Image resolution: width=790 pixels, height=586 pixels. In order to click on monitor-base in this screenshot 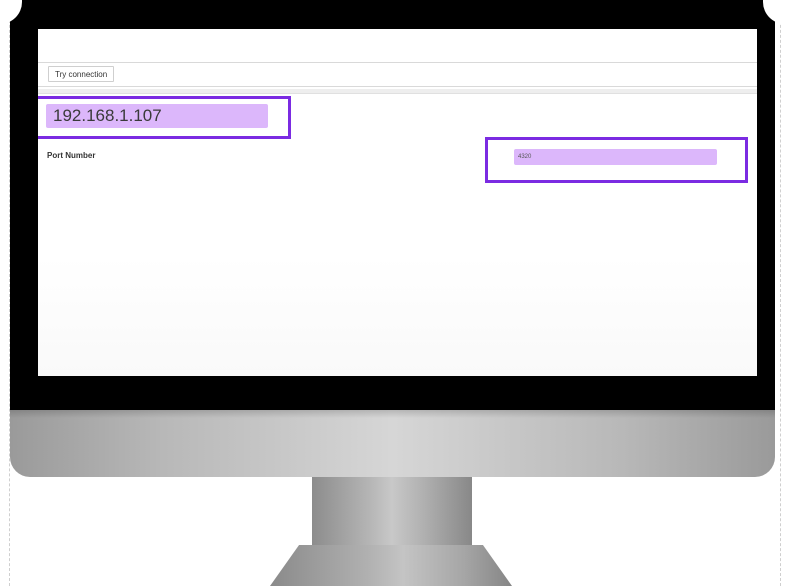, I will do `click(391, 565)`.